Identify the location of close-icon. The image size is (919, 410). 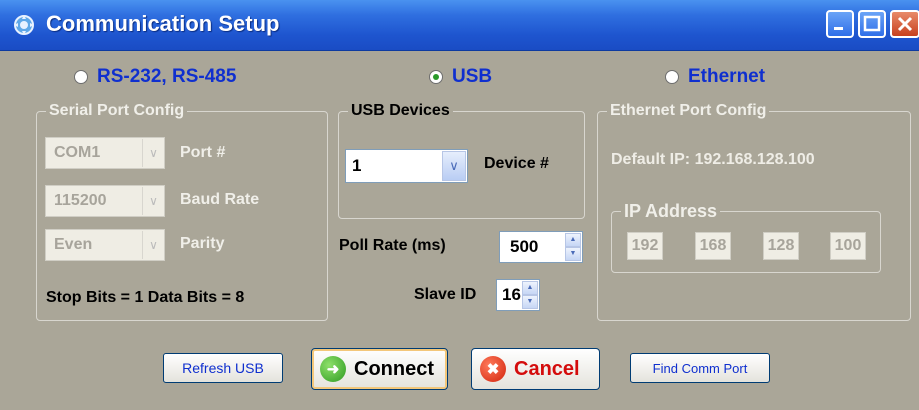
(905, 24).